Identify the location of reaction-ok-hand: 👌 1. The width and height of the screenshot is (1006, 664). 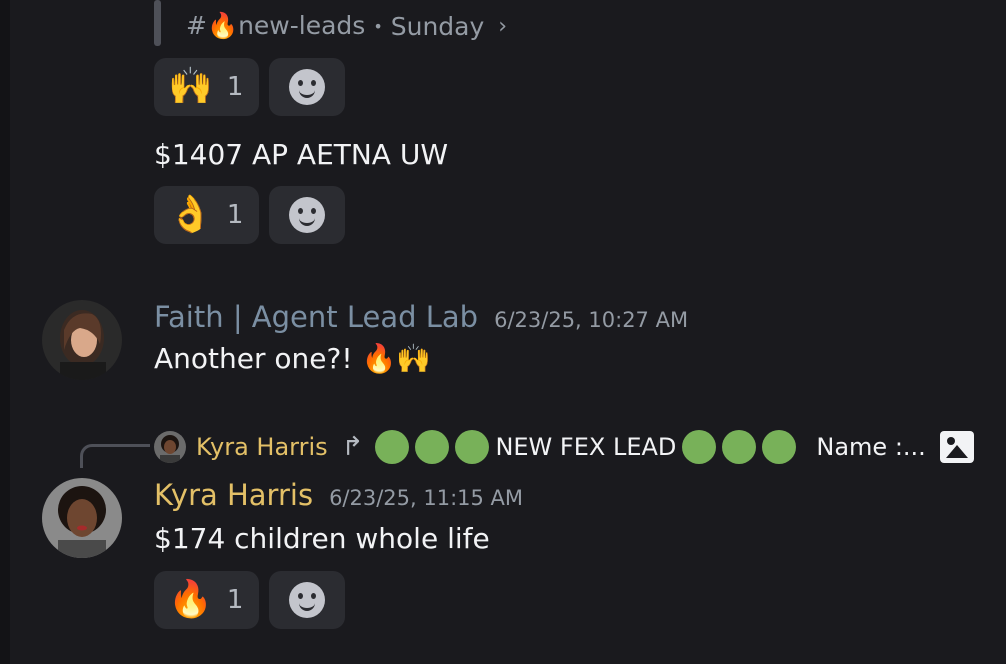
(207, 215).